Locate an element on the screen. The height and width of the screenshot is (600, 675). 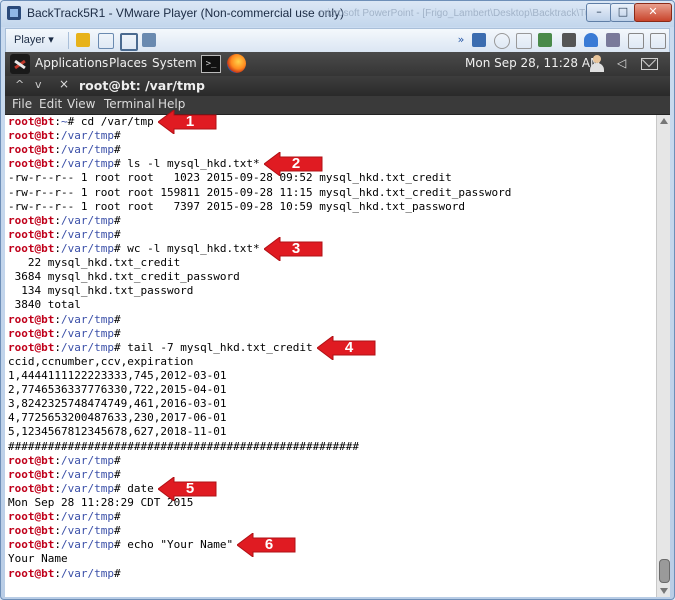
network-arrow-icon: » is located at coordinates (461, 40).